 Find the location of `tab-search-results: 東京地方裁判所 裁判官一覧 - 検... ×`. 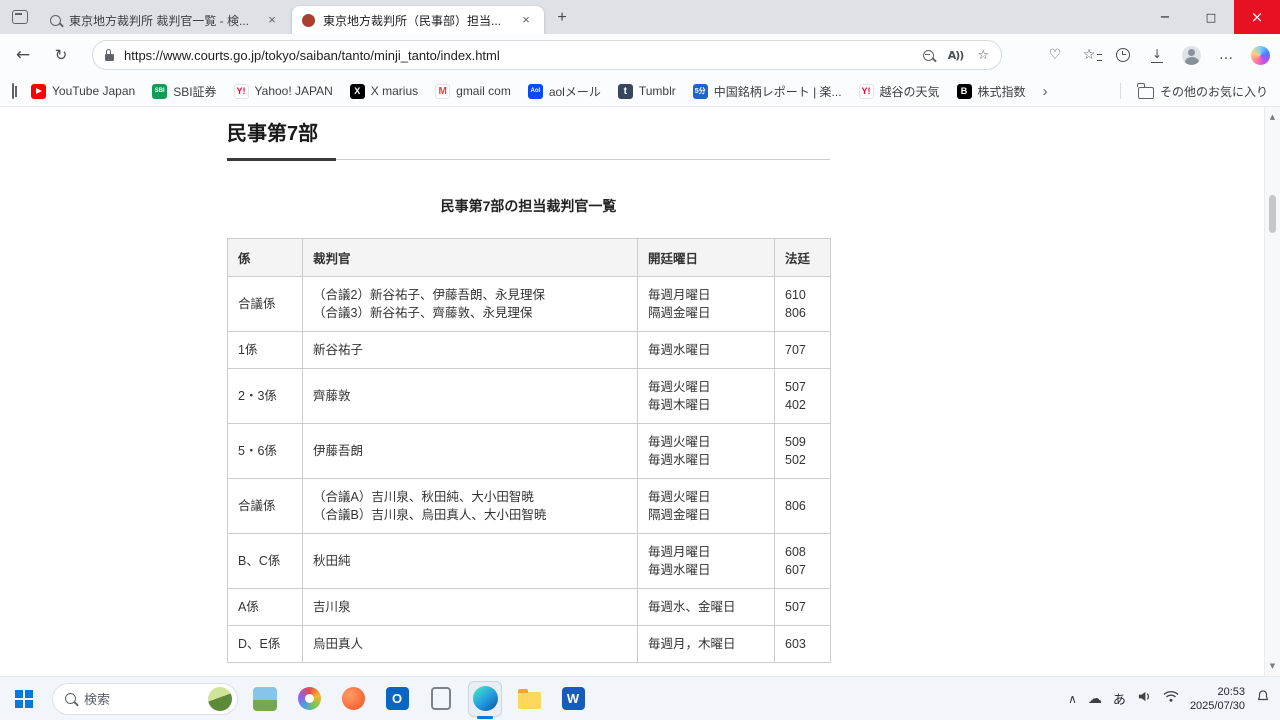

tab-search-results: 東京地方裁判所 裁判官一覧 - 検... × is located at coordinates (165, 20).